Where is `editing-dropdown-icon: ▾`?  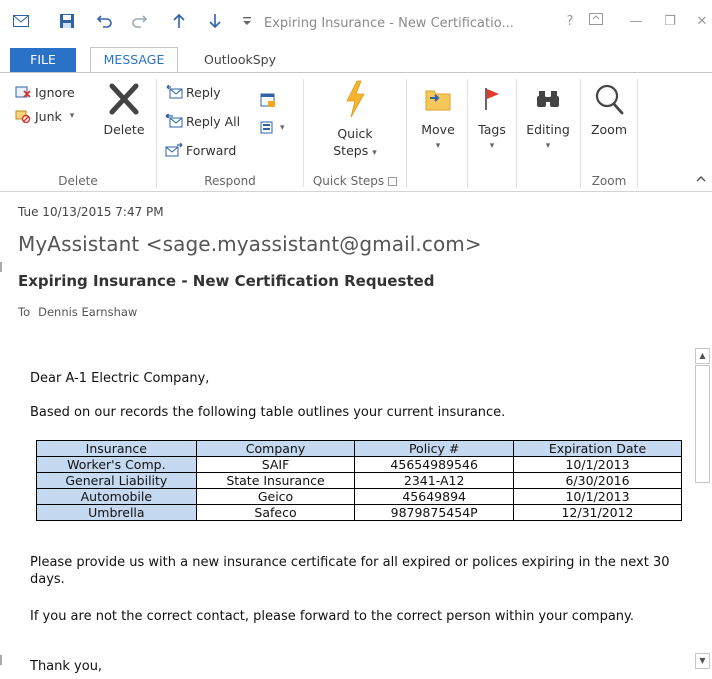
editing-dropdown-icon: ▾ is located at coordinates (548, 146).